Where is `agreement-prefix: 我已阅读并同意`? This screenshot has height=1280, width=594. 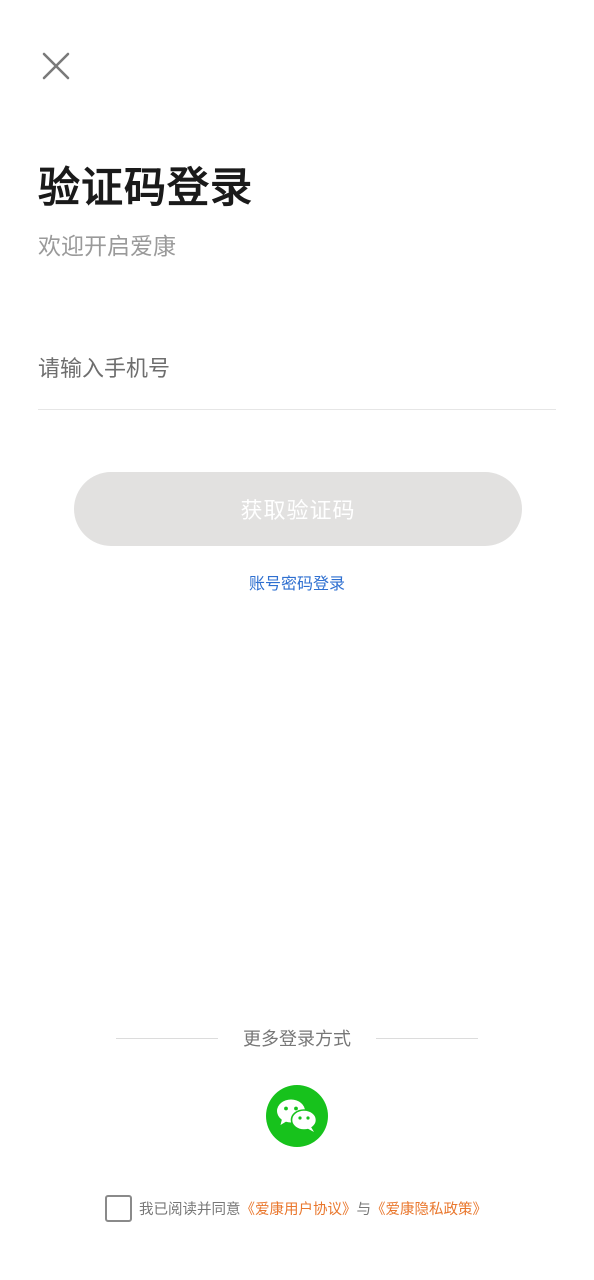
agreement-prefix: 我已阅读并同意 is located at coordinates (190, 1209).